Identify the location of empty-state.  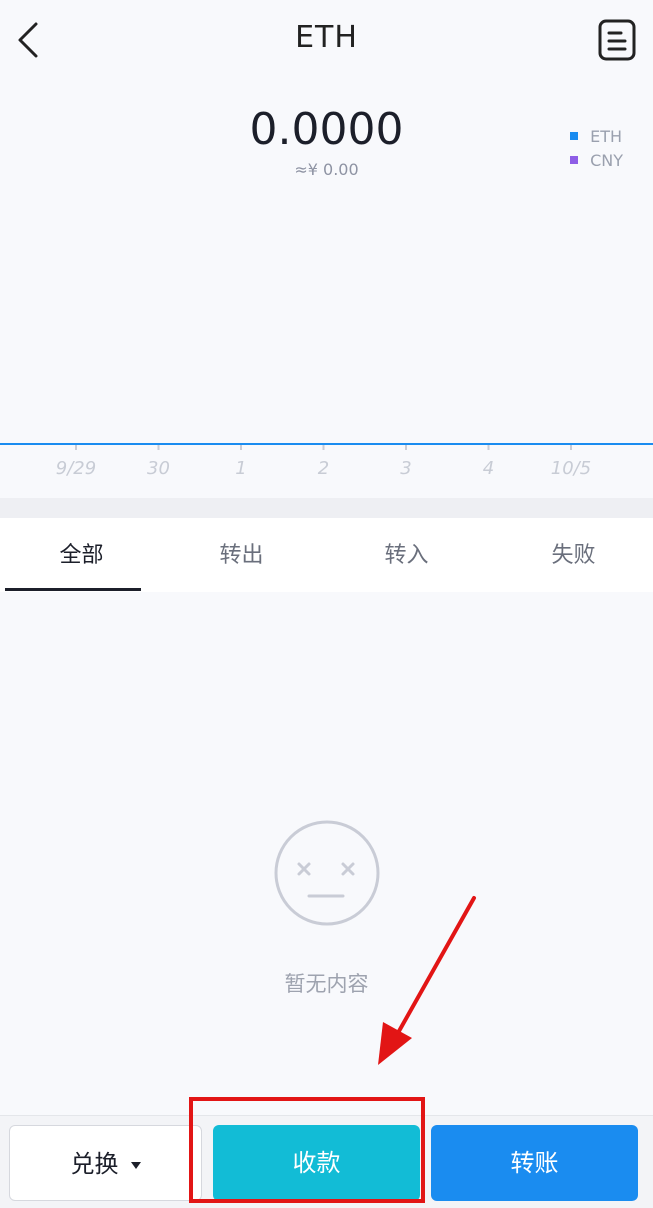
(326, 873).